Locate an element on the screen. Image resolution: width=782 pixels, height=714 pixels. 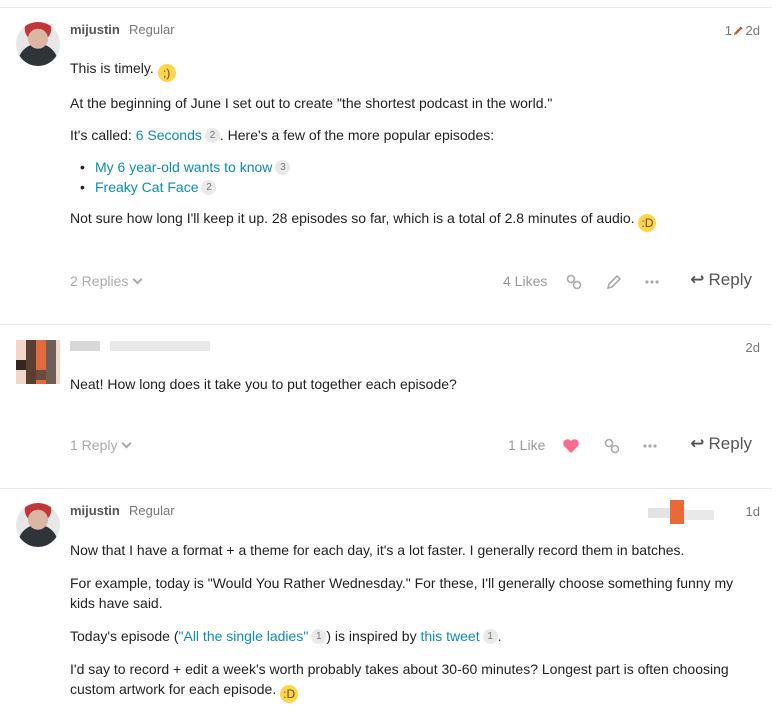
click-count-badge: 3 is located at coordinates (283, 167).